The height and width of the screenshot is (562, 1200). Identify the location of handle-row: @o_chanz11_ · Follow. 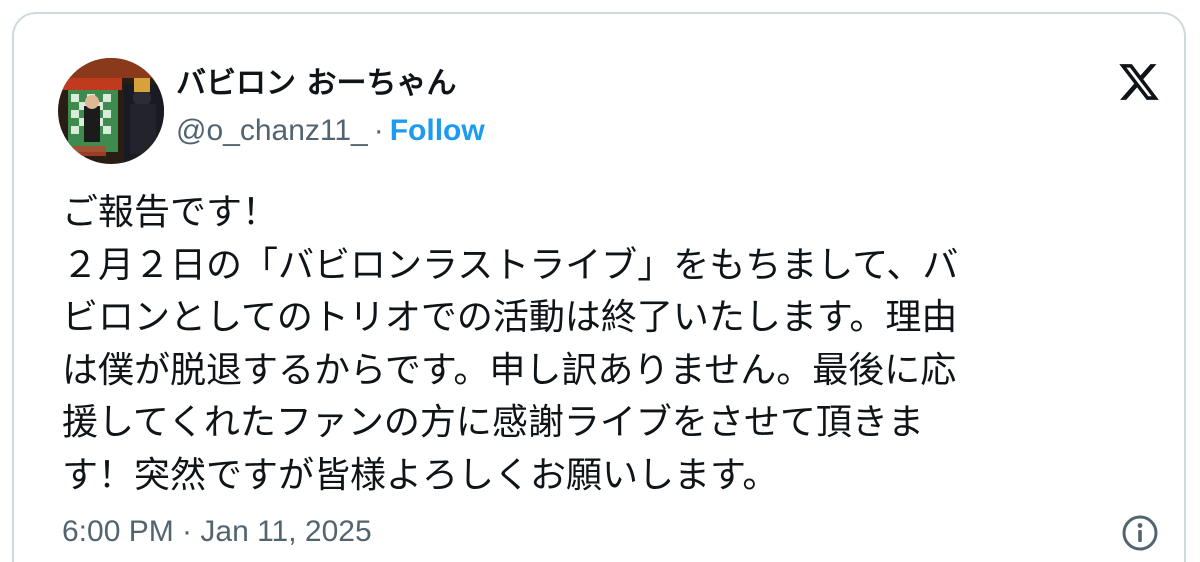
(330, 131).